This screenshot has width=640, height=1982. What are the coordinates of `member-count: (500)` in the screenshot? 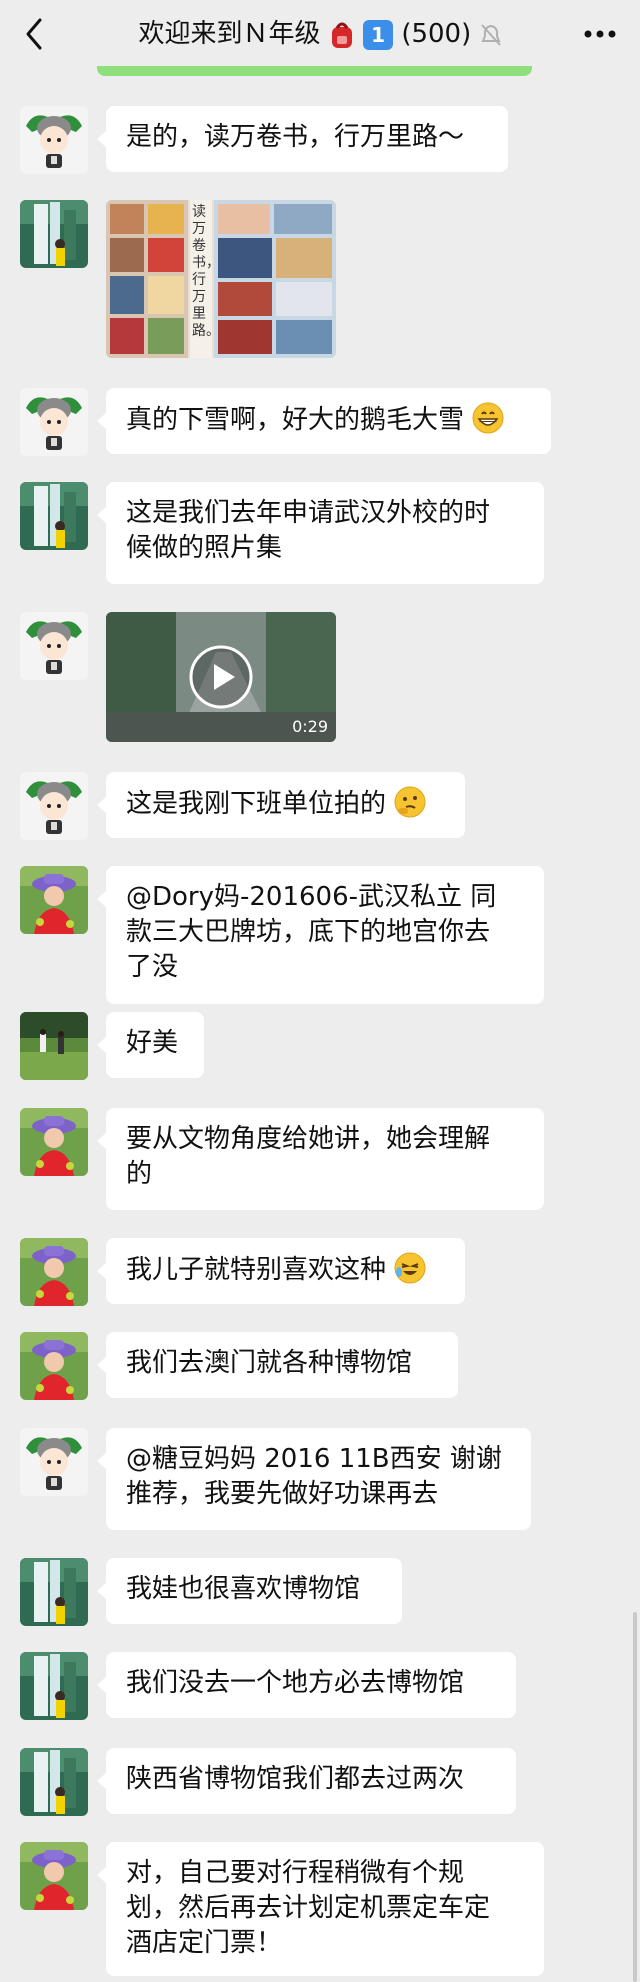 It's located at (436, 34).